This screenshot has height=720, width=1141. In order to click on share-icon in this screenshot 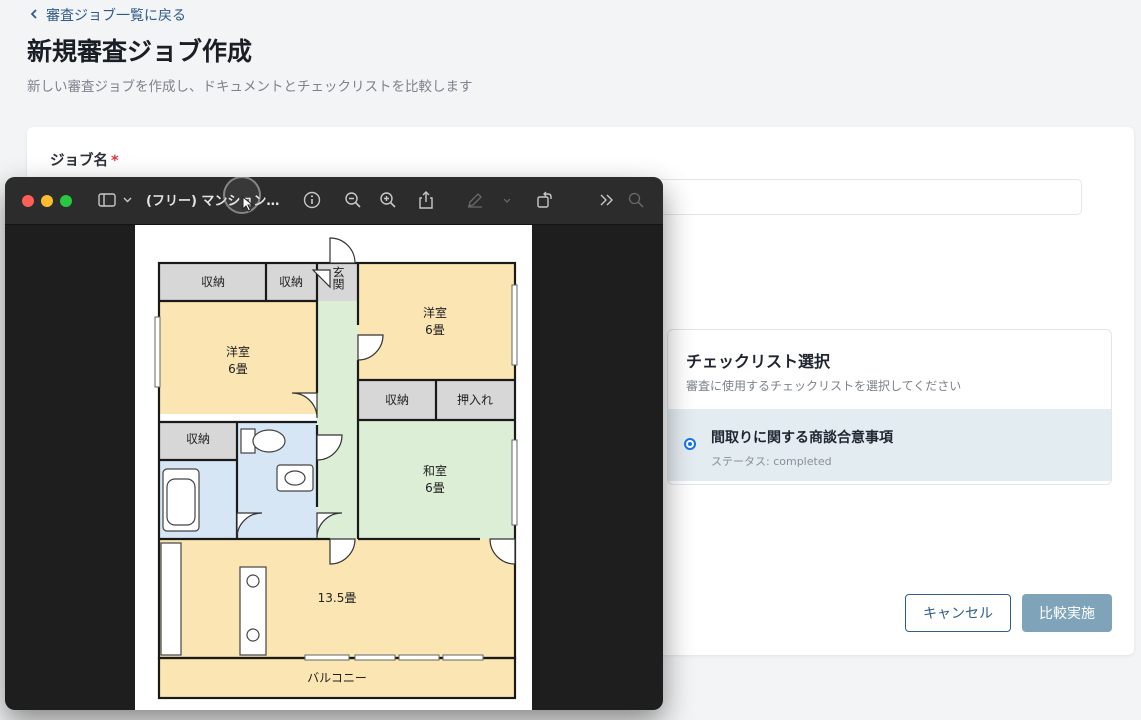, I will do `click(426, 200)`.